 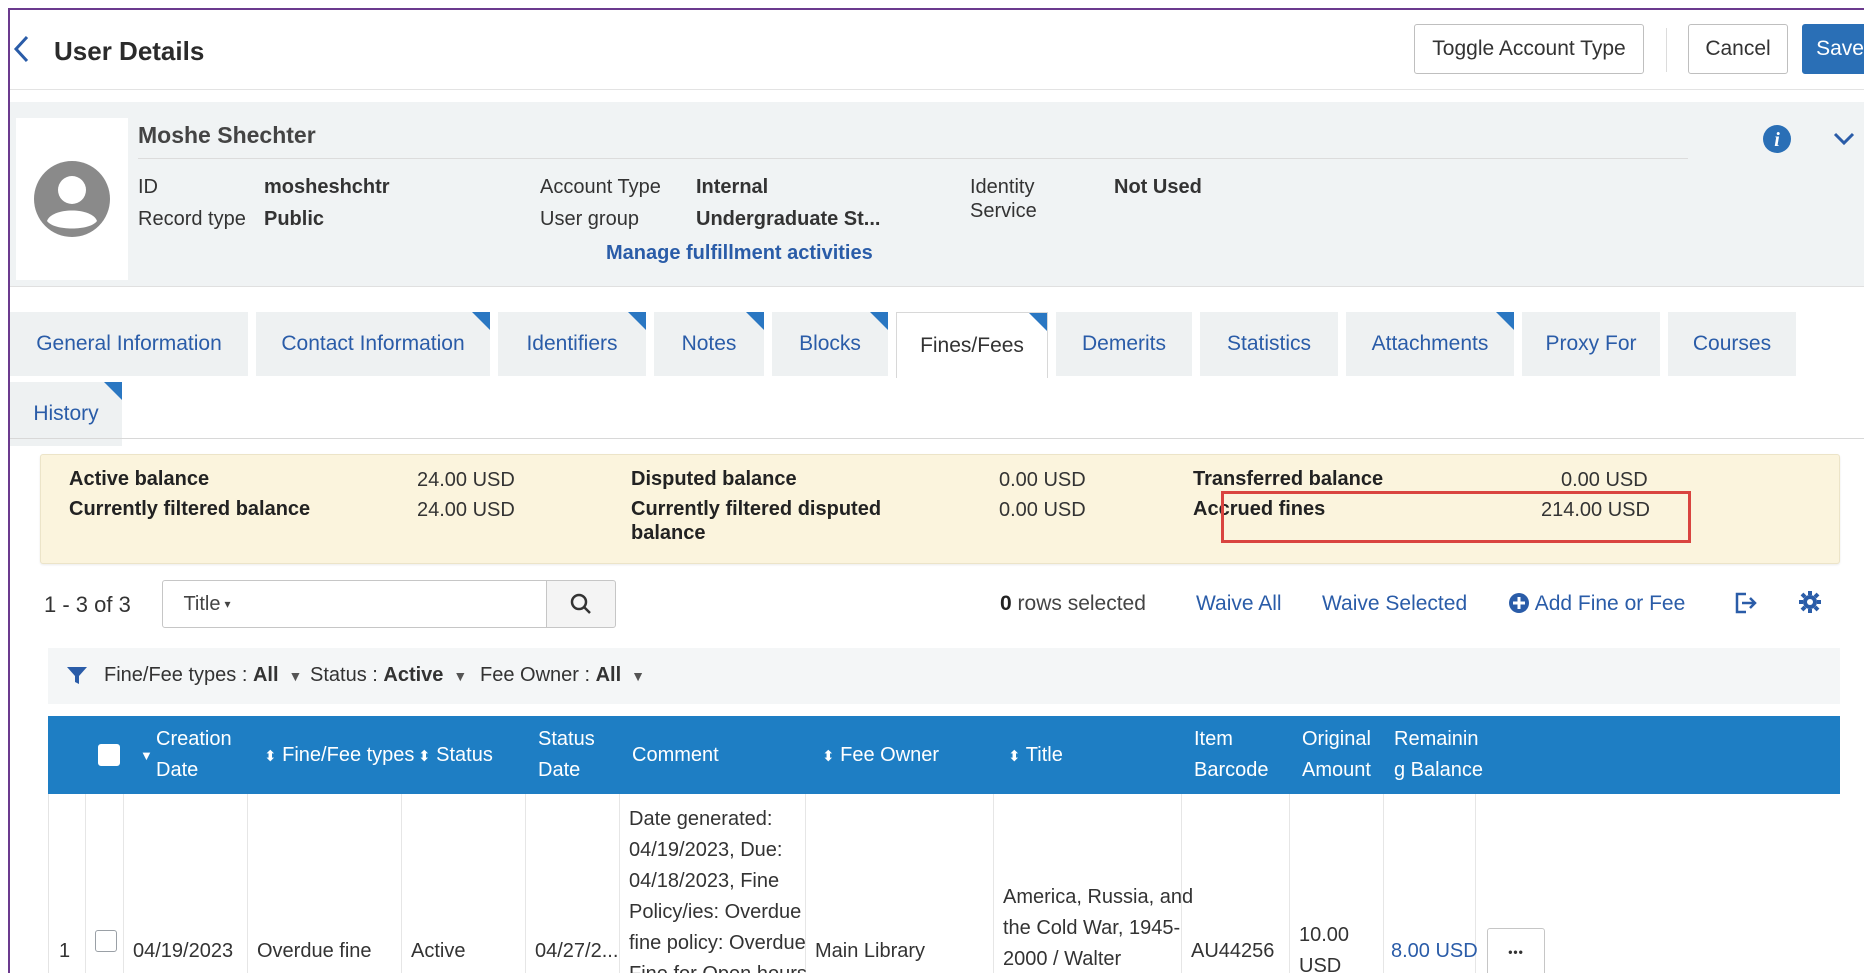 I want to click on tab-label: Fines/Fees, so click(x=972, y=345).